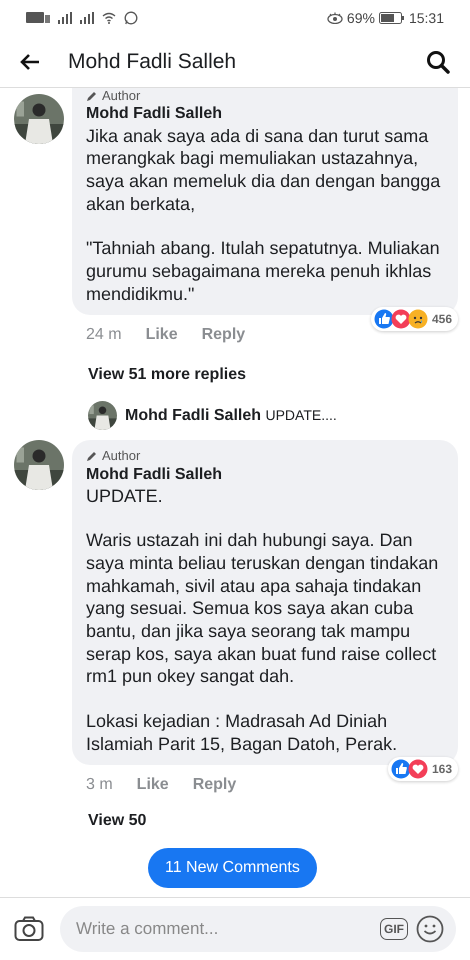 Image resolution: width=470 pixels, height=960 pixels. I want to click on comment-text: "Tahniah abang. Itulah sepatutnya. Muliakan gurumu sebagaimana mereka penuh ikhlas mendidikmu.", so click(263, 271).